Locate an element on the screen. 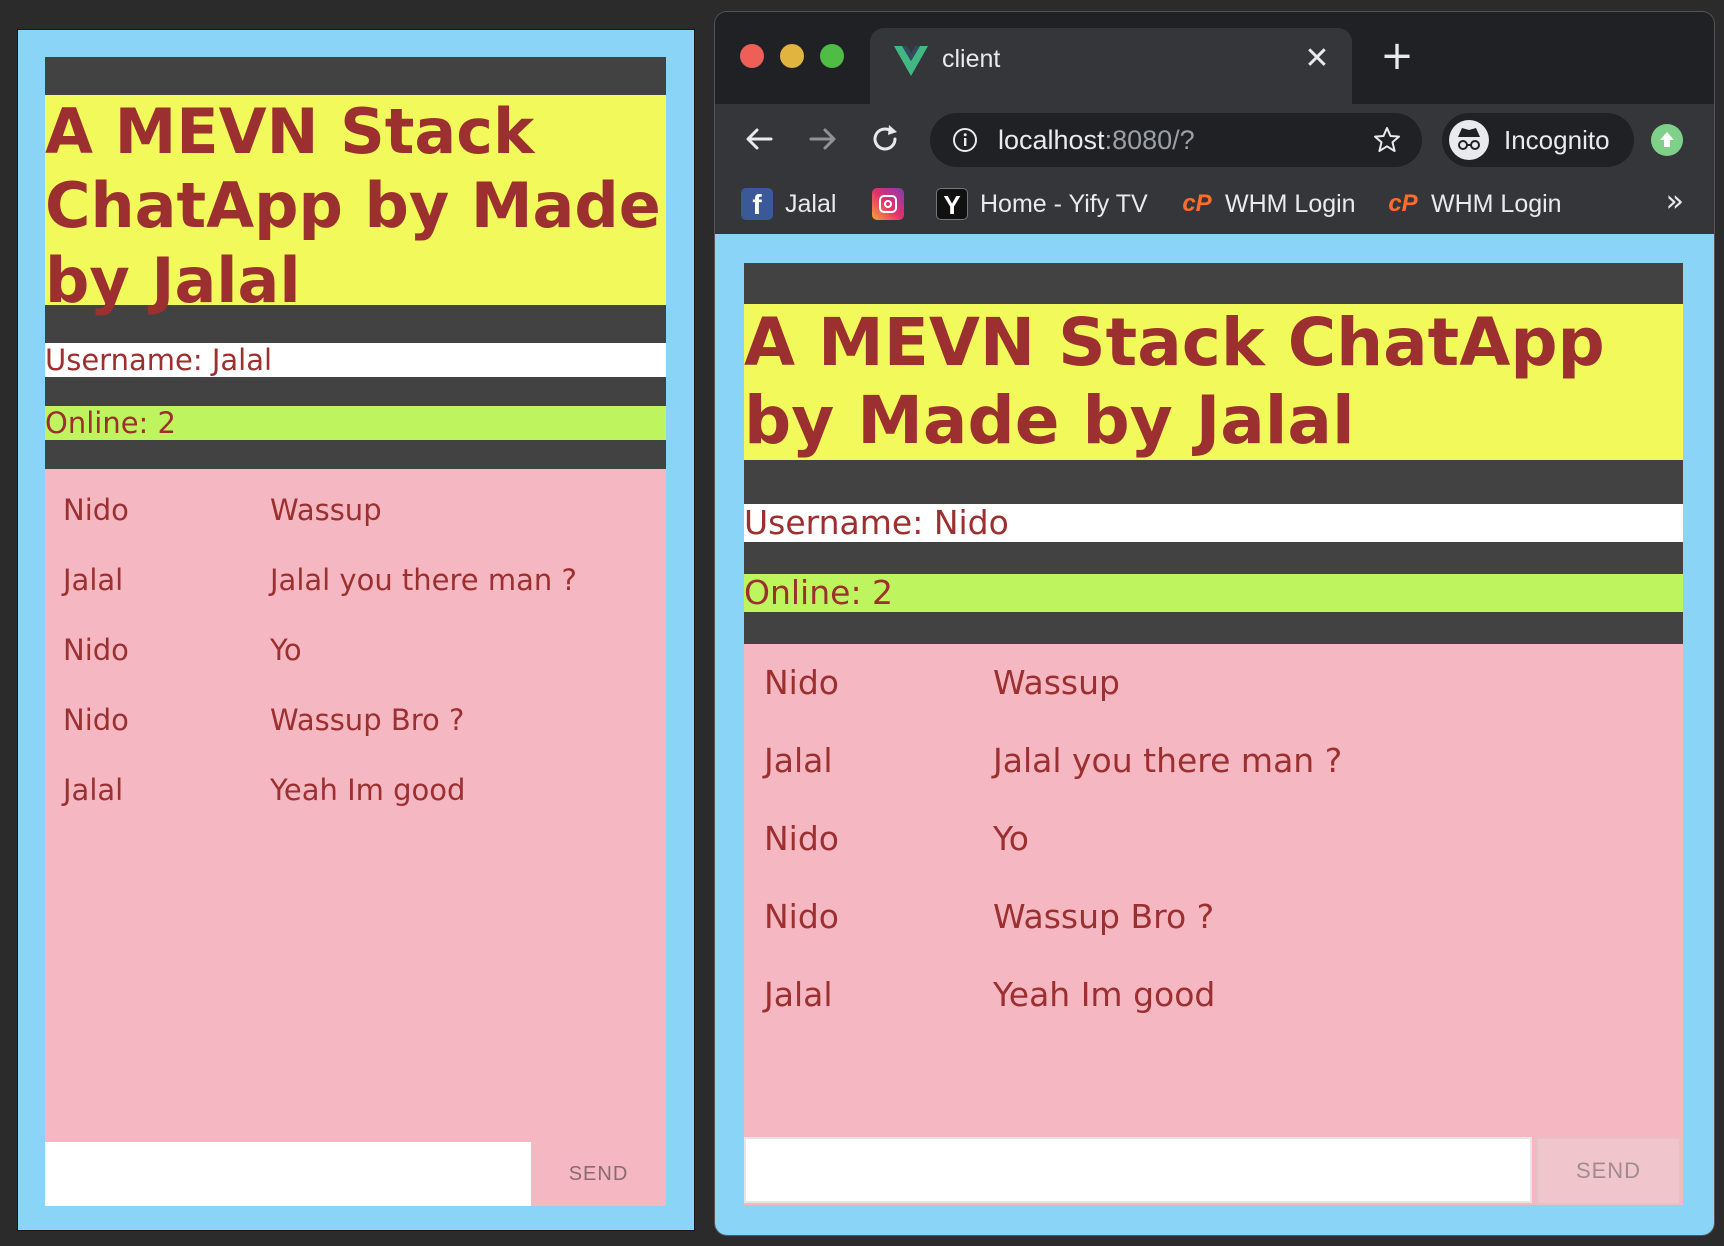  bookmark-label: Home - Yify TV is located at coordinates (1064, 203).